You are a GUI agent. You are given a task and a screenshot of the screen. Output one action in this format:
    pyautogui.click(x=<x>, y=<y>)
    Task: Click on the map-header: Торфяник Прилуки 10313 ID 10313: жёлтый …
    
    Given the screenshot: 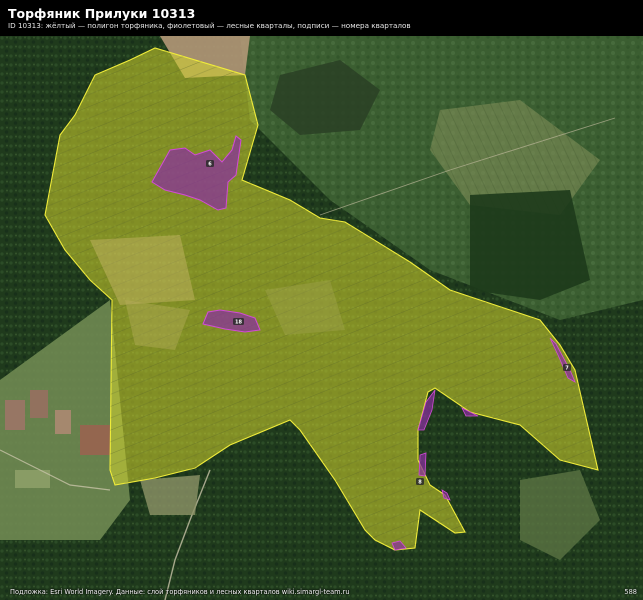 What is the action you would take?
    pyautogui.click(x=321, y=18)
    